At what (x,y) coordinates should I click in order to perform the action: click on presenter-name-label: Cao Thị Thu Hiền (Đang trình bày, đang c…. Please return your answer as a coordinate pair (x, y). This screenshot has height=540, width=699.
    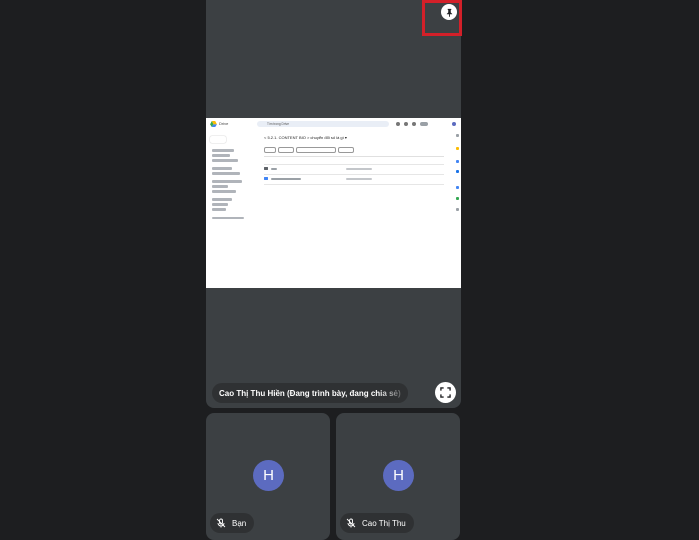
    Looking at the image, I should click on (310, 393).